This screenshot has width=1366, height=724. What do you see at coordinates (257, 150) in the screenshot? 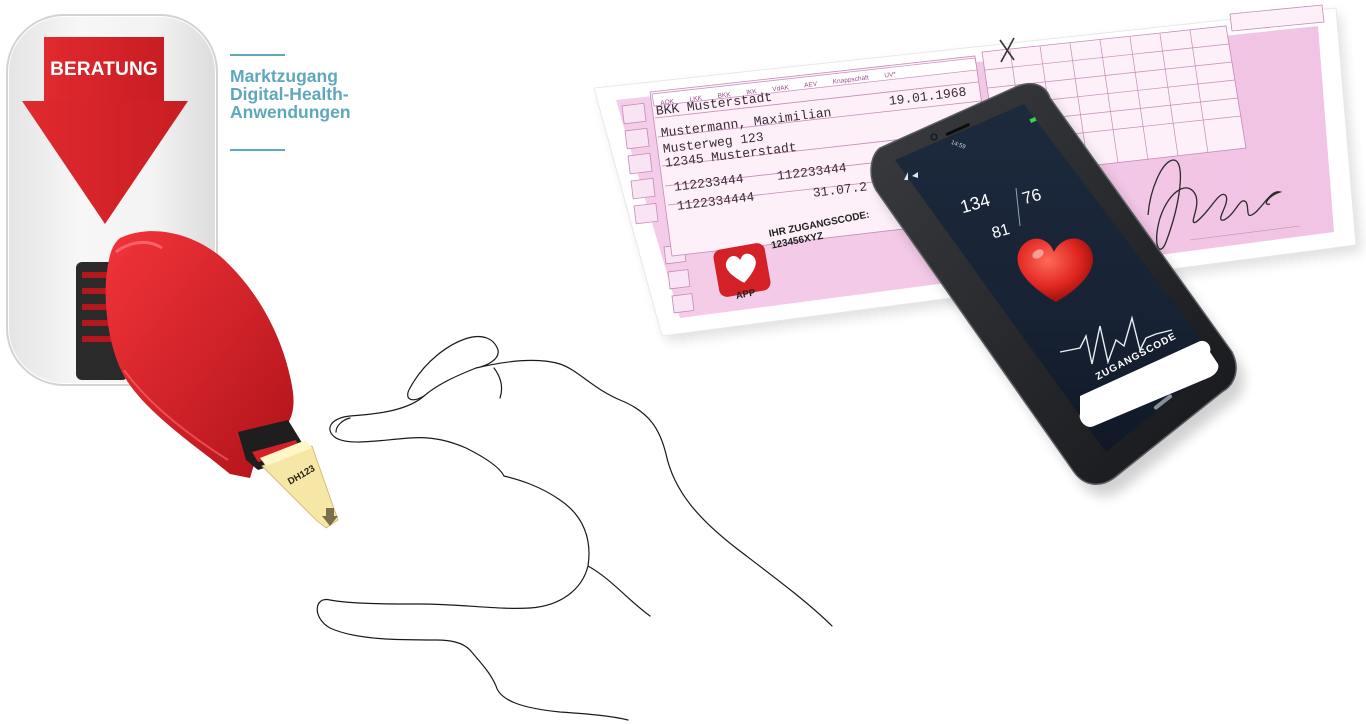
I see `heading-rule-bottom` at bounding box center [257, 150].